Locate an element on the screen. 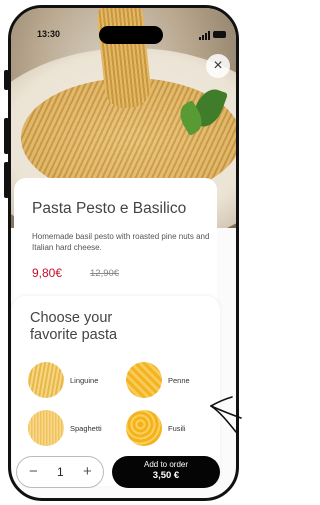  penne-photo is located at coordinates (144, 380).